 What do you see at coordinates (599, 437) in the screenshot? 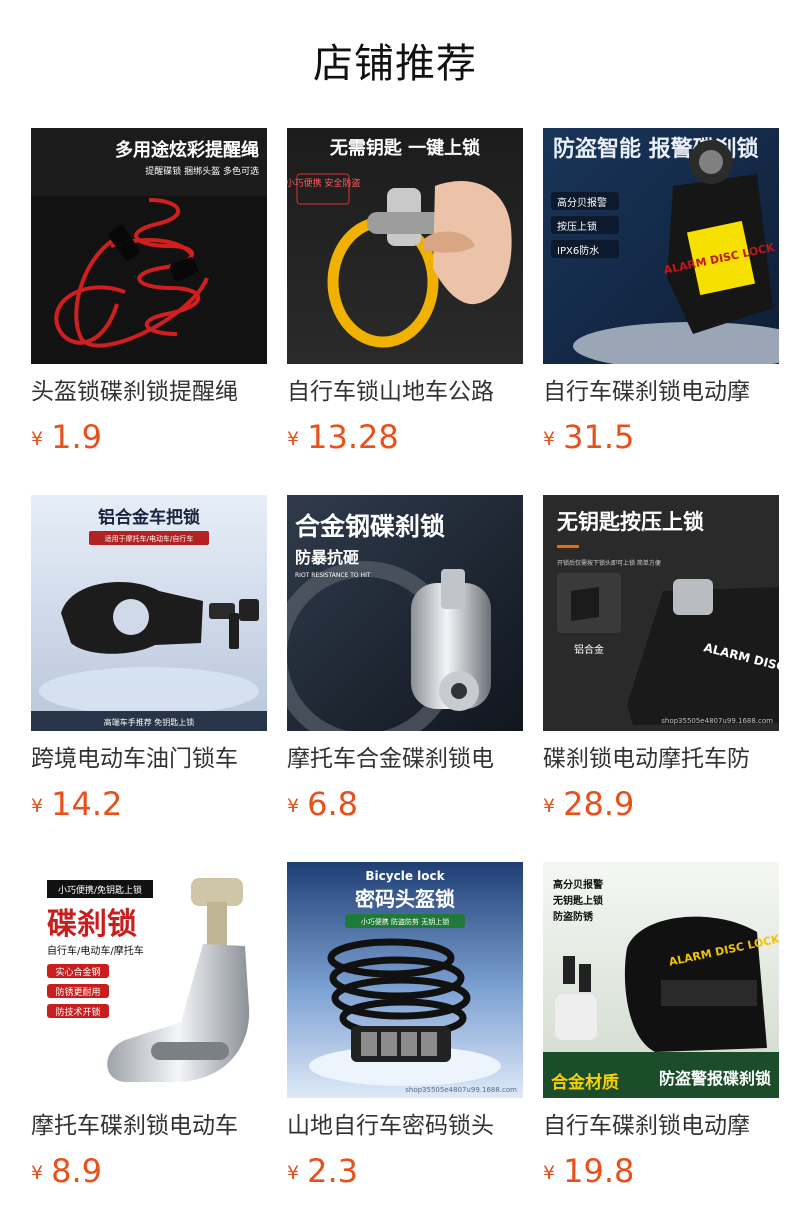
I see `price-amount: 31.5` at bounding box center [599, 437].